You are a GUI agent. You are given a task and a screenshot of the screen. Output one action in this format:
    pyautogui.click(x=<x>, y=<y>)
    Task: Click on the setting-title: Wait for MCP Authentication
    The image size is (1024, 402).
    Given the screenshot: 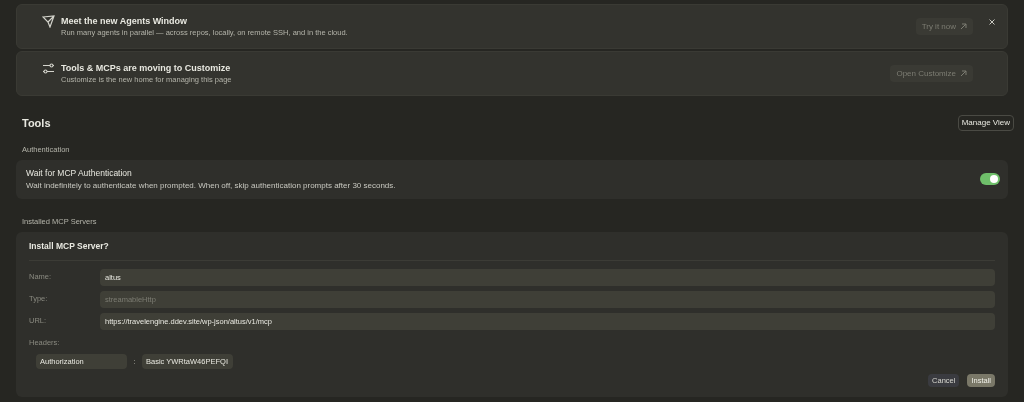 What is the action you would take?
    pyautogui.click(x=79, y=173)
    